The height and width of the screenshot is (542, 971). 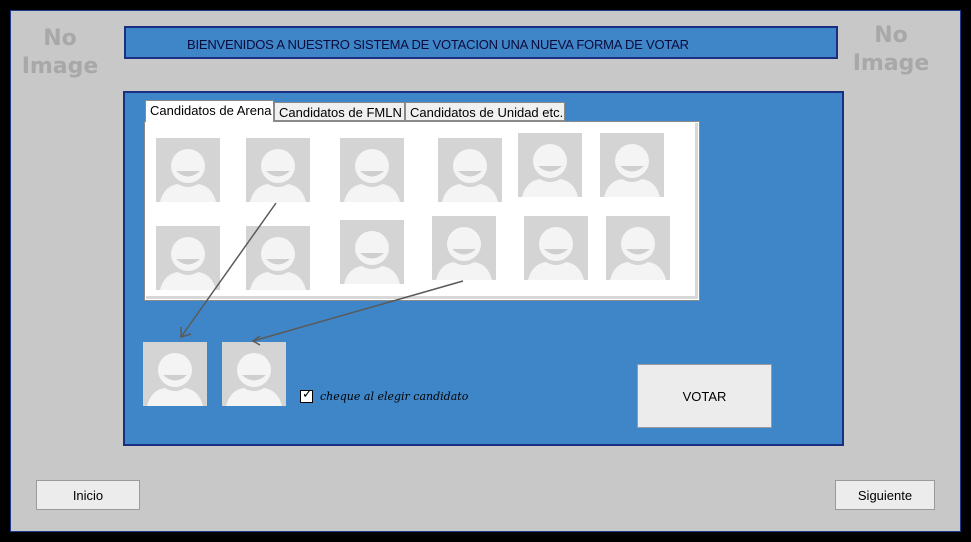 What do you see at coordinates (891, 50) in the screenshot?
I see `logo-right-placeholder: No Image` at bounding box center [891, 50].